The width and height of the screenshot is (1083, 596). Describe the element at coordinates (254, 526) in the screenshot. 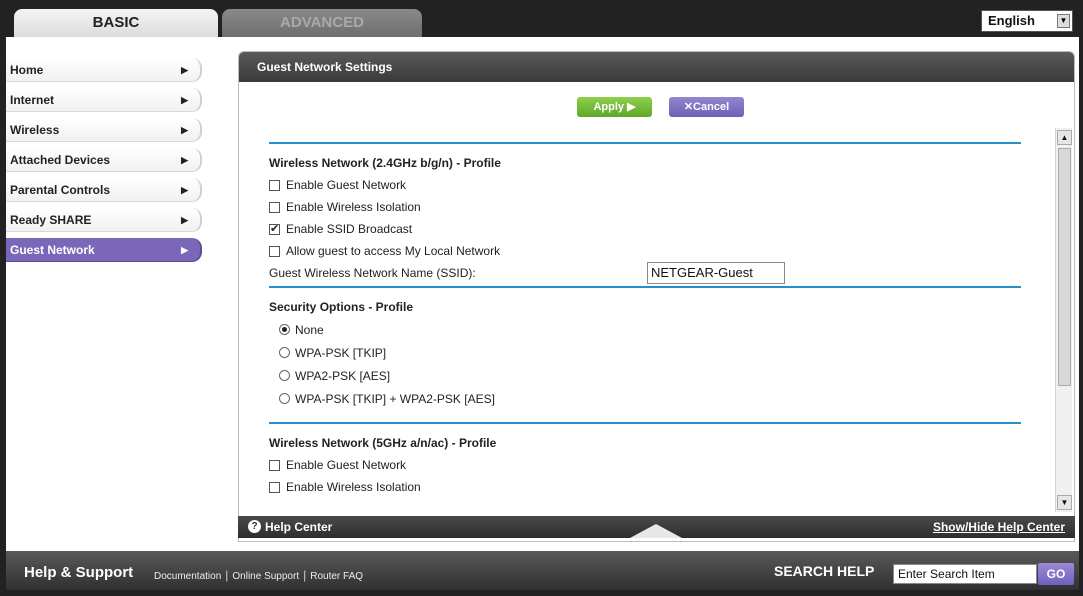

I see `question-circle-icon: ?` at that location.